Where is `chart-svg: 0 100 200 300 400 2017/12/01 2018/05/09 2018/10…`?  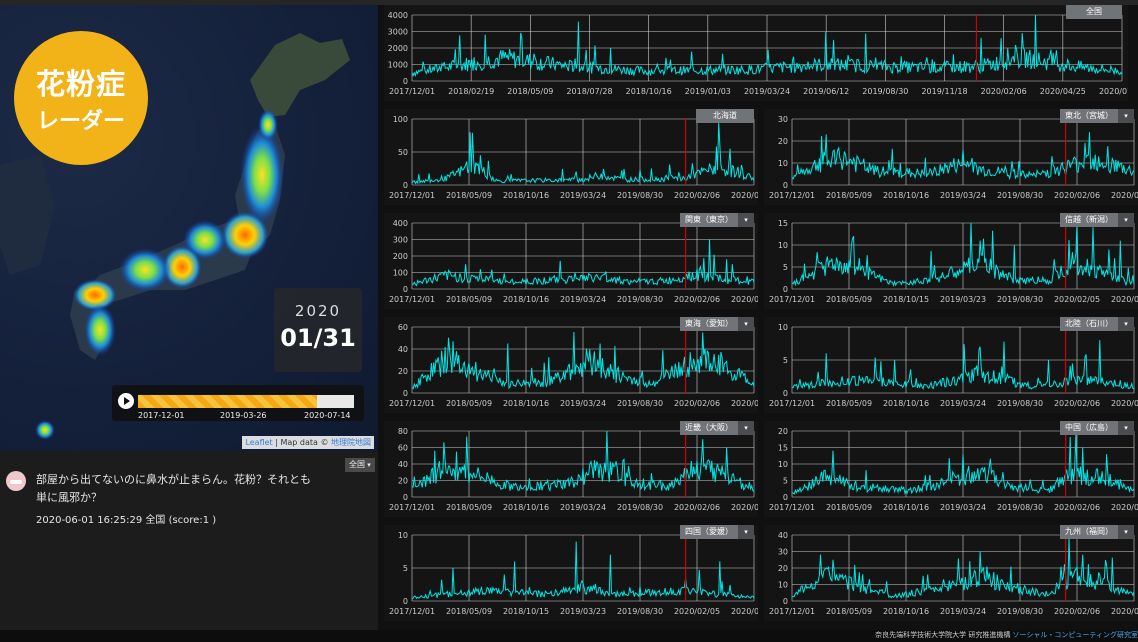 chart-svg: 0 100 200 300 400 2017/12/01 2018/05/09 2018/10… is located at coordinates (573, 261).